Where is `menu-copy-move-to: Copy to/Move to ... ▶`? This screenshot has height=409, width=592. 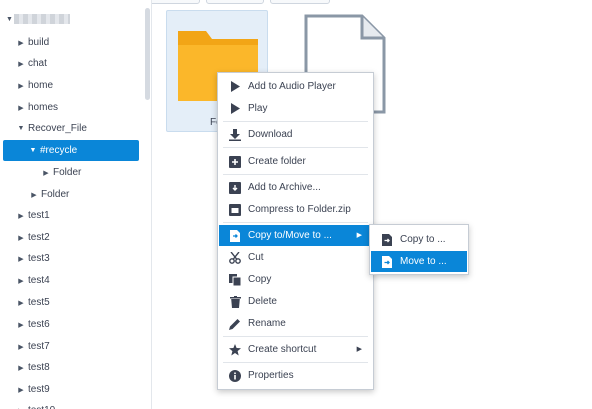
menu-copy-move-to: Copy to/Move to ... ▶ is located at coordinates (295, 235).